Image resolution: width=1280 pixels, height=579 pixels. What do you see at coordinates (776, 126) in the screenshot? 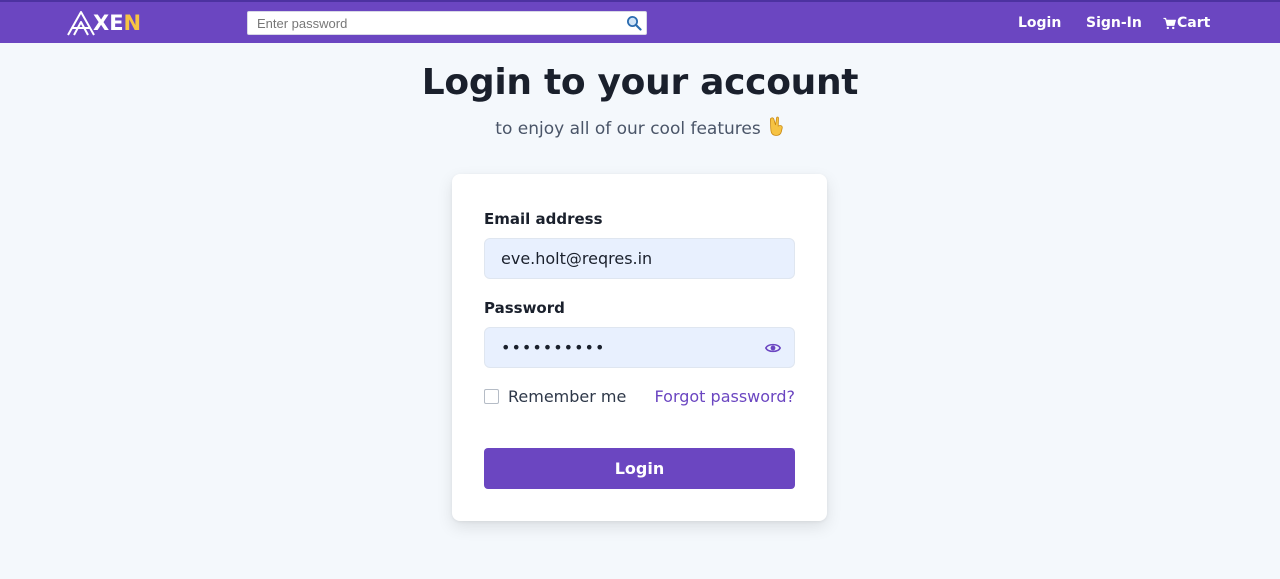
I see `victory-hand-icon` at bounding box center [776, 126].